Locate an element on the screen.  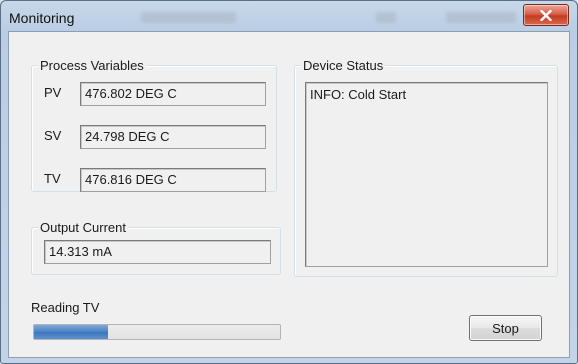
close-button is located at coordinates (546, 15).